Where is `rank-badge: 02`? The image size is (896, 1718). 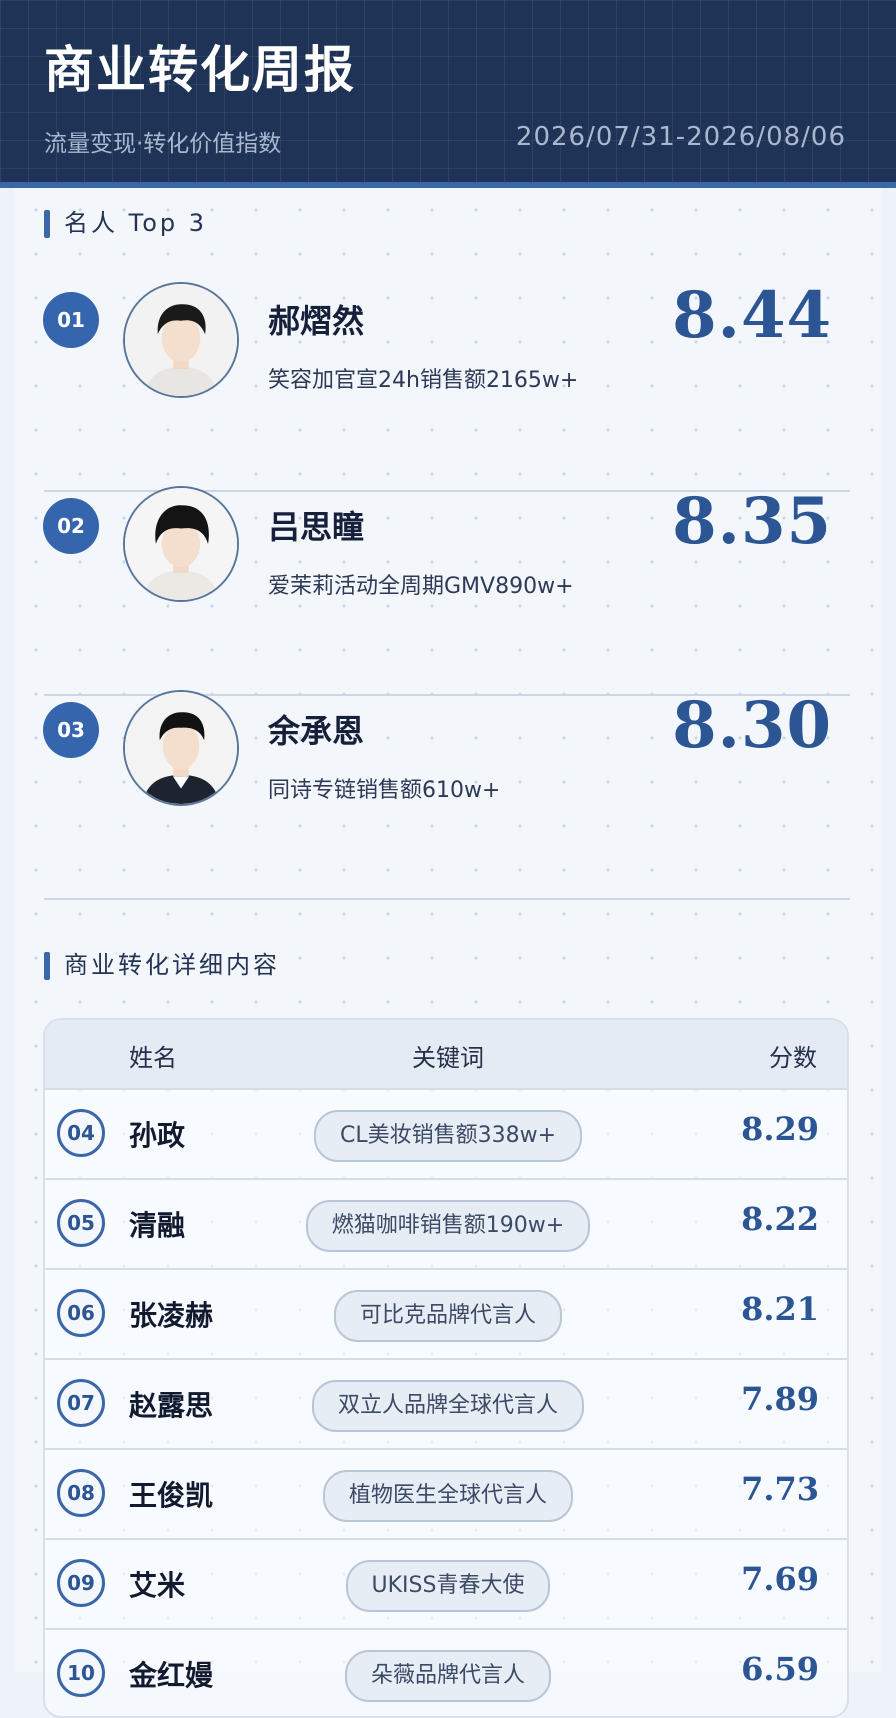
rank-badge: 02 is located at coordinates (71, 526).